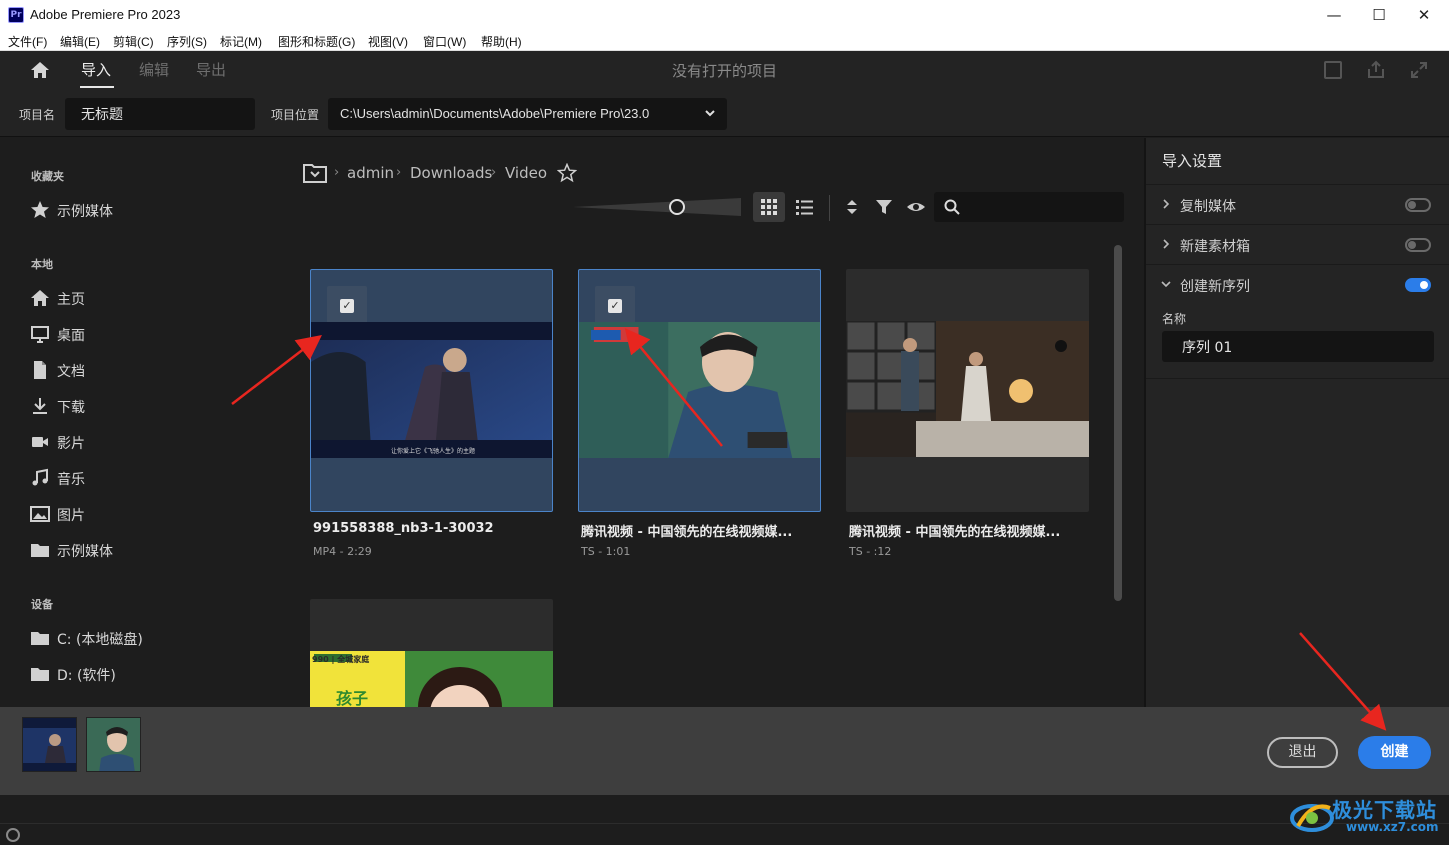 Image resolution: width=1449 pixels, height=845 pixels. What do you see at coordinates (150, 442) in the screenshot?
I see `sidebar-item-movies: 影片` at bounding box center [150, 442].